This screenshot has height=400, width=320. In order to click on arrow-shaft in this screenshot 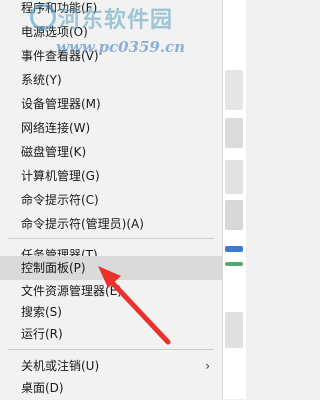, I will do `click(137, 309)`.